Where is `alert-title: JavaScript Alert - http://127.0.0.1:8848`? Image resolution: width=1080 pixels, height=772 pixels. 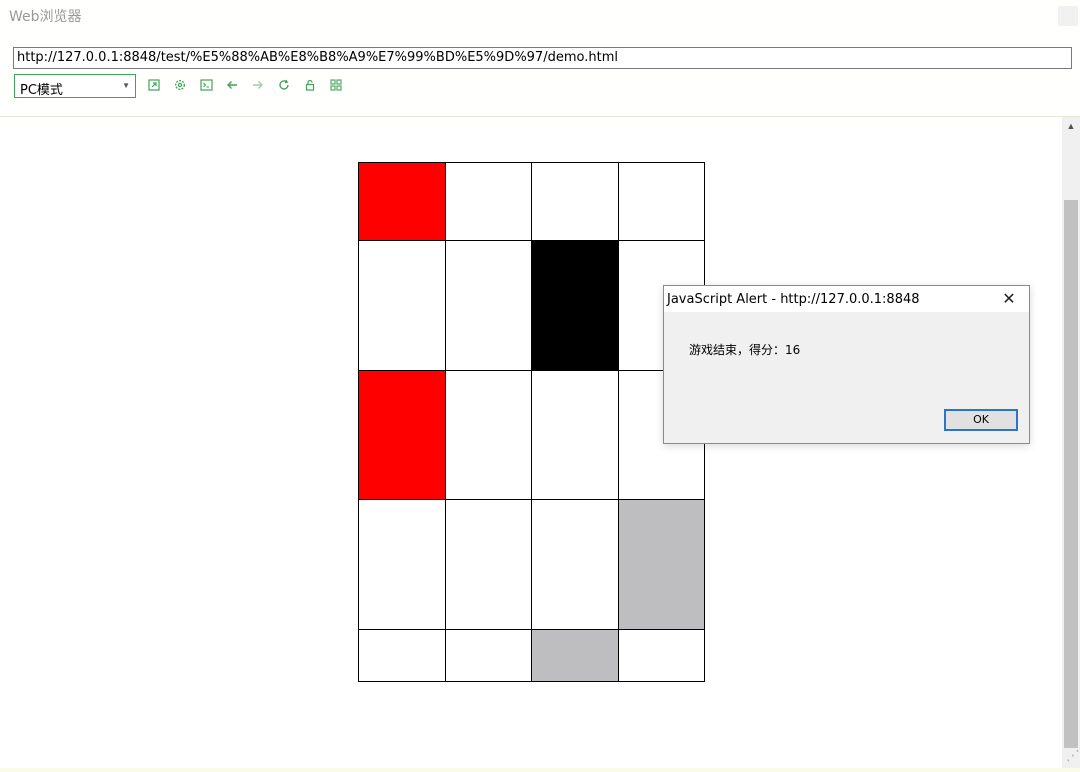 alert-title: JavaScript Alert - http://127.0.0.1:8848 is located at coordinates (793, 299).